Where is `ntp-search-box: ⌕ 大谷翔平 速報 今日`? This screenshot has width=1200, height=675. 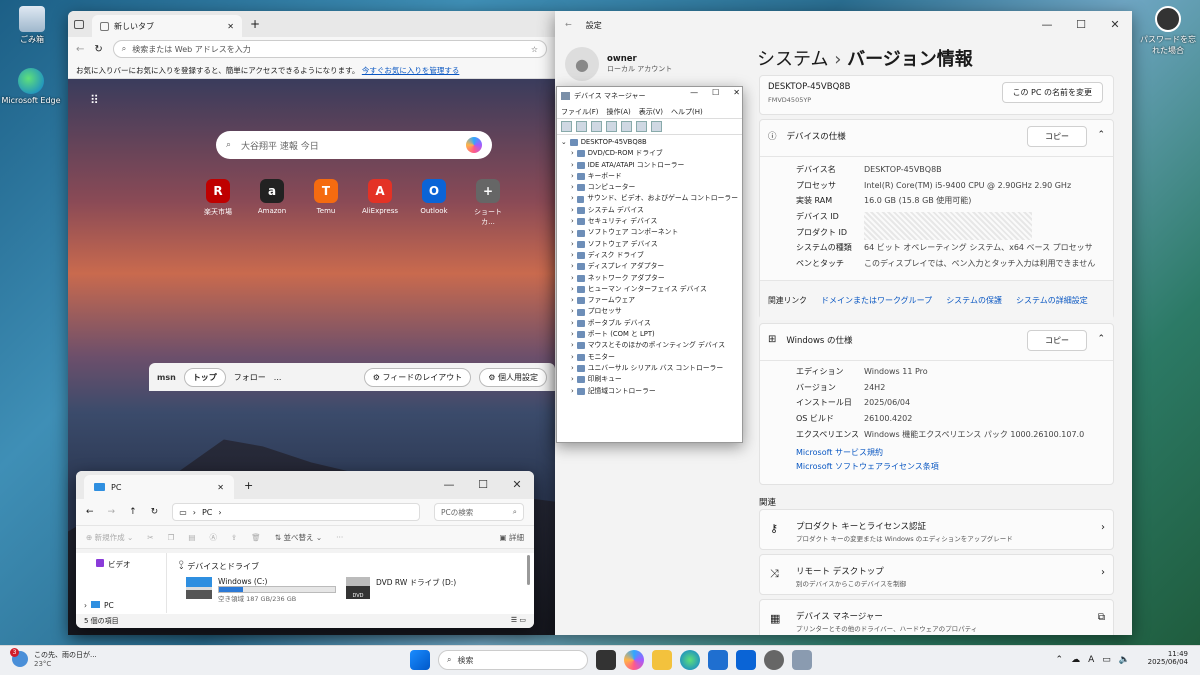 ntp-search-box: ⌕ 大谷翔平 速報 今日 is located at coordinates (354, 145).